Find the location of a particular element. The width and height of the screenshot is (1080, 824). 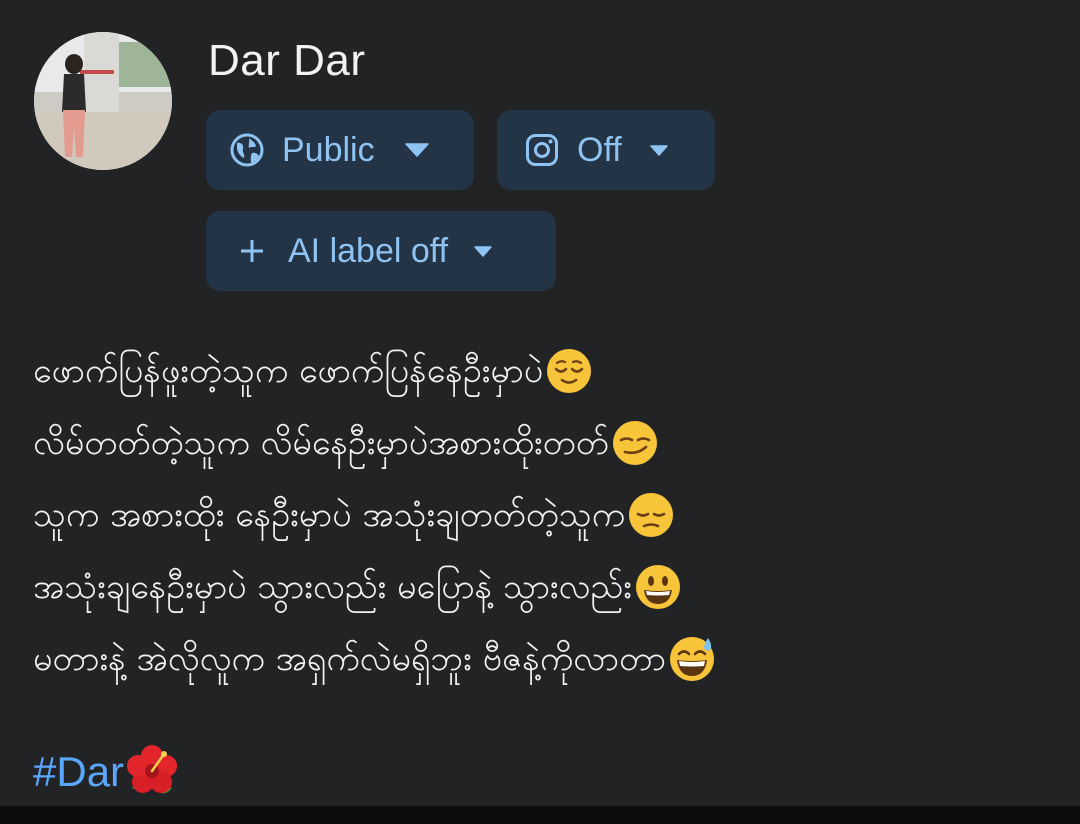

globe-icon is located at coordinates (247, 150).